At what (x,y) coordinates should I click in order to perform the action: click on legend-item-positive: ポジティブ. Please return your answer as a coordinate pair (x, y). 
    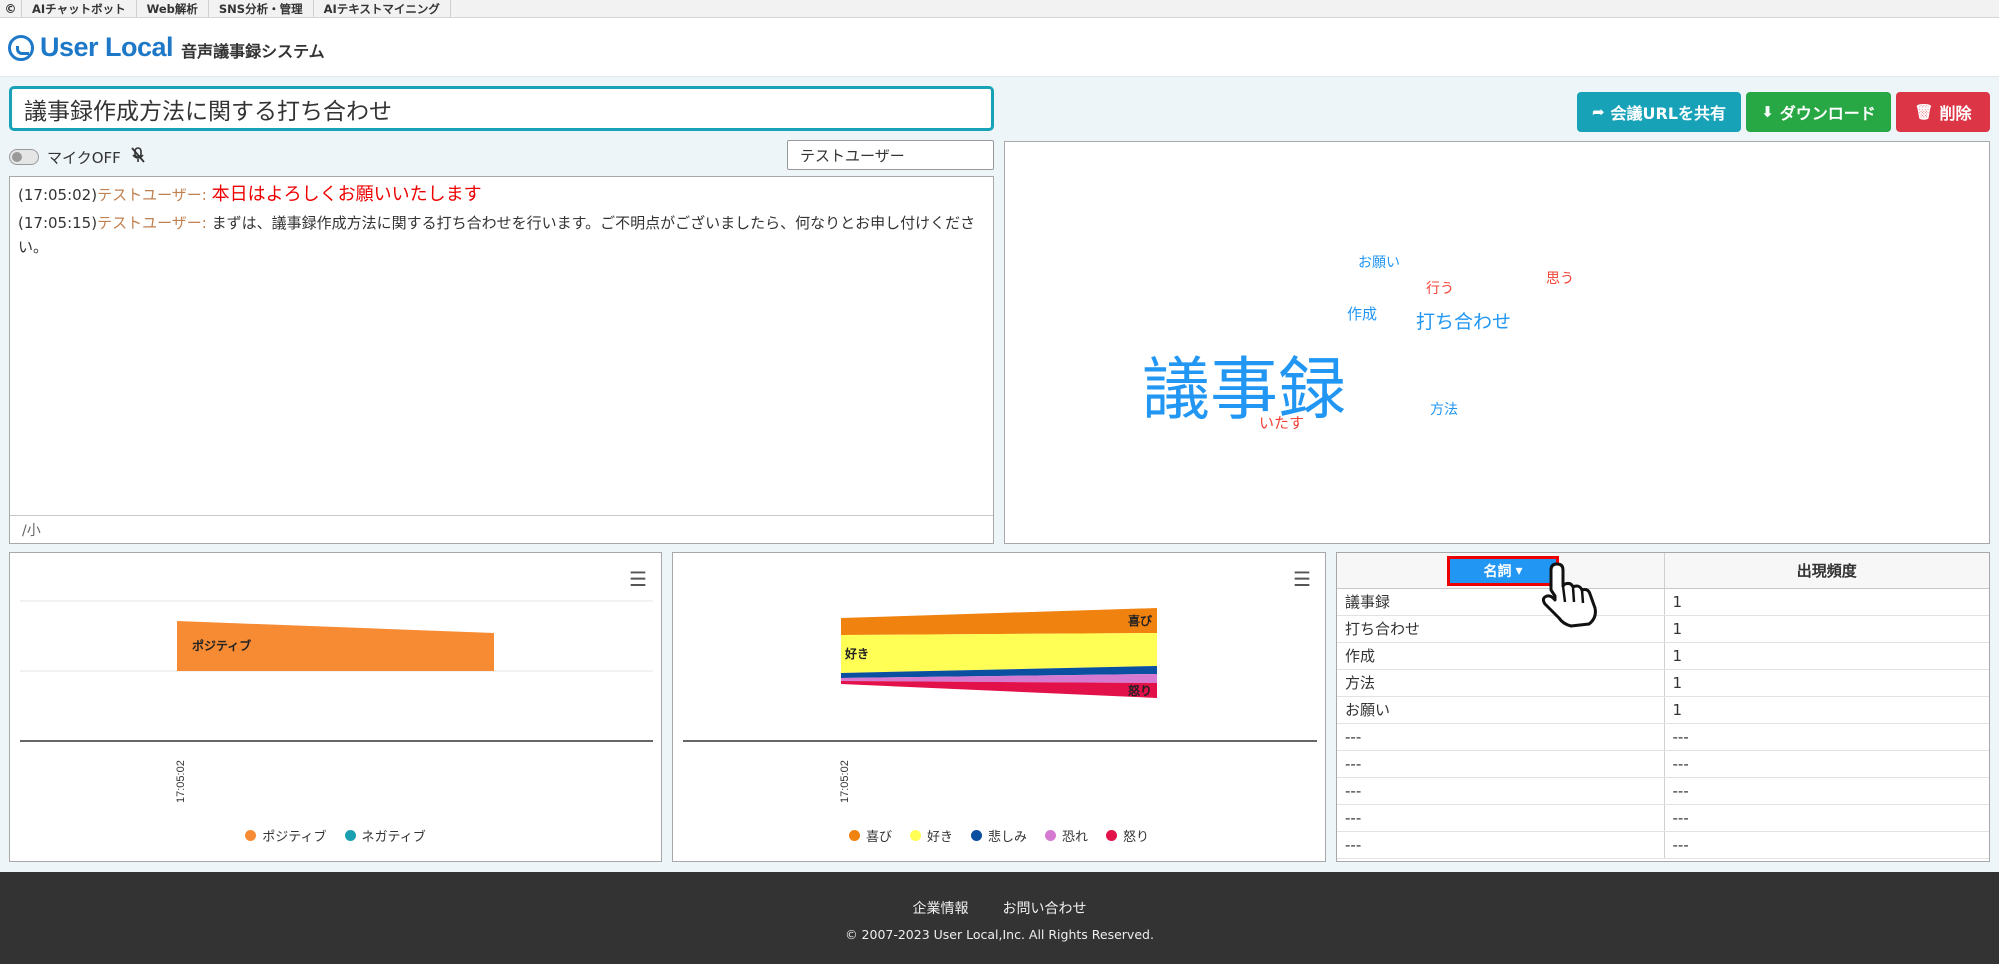
    Looking at the image, I should click on (286, 835).